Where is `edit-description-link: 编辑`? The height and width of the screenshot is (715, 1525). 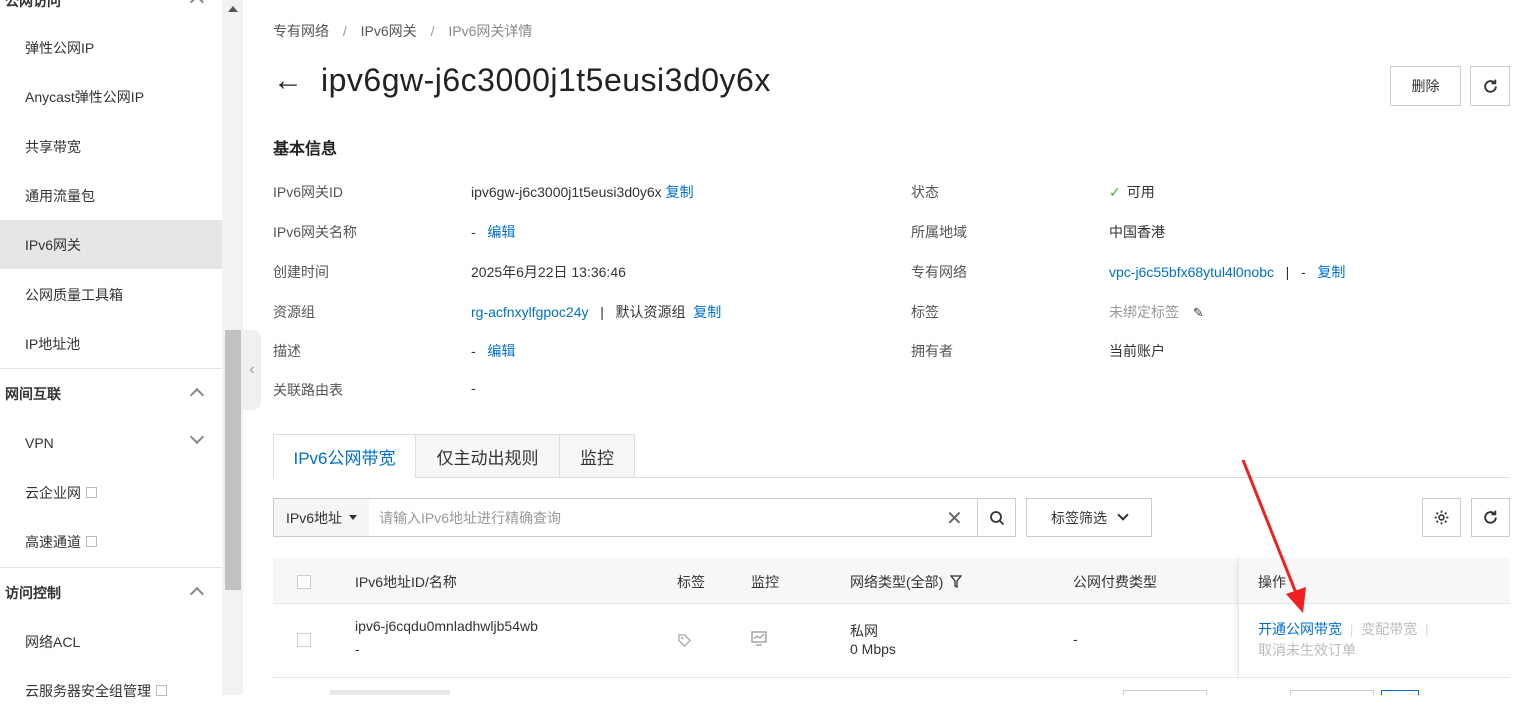
edit-description-link: 编辑 is located at coordinates (501, 351).